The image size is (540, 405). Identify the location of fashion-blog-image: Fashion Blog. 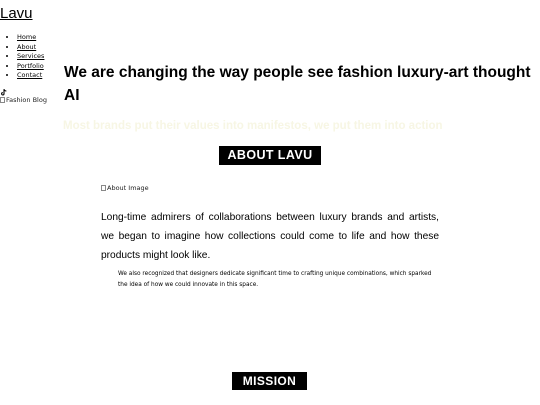
(23, 100).